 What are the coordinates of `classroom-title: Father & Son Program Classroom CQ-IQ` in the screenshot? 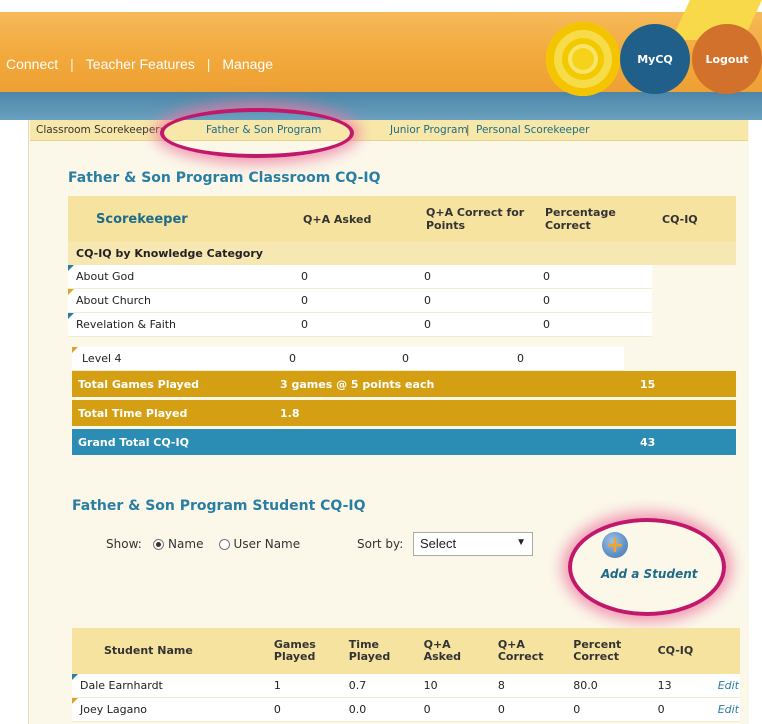 It's located at (224, 178).